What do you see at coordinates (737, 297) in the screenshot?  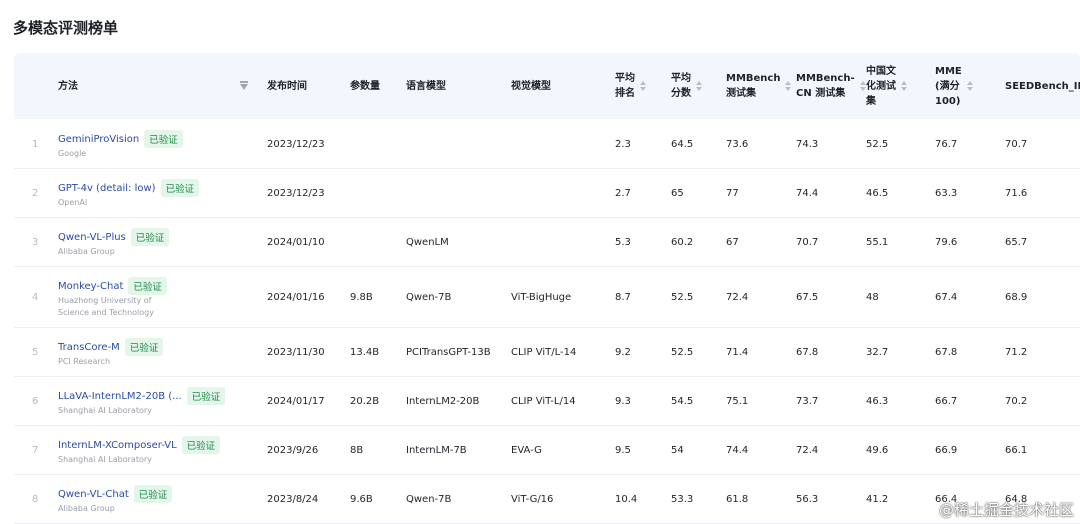 I see `mmbench-score: 72.4` at bounding box center [737, 297].